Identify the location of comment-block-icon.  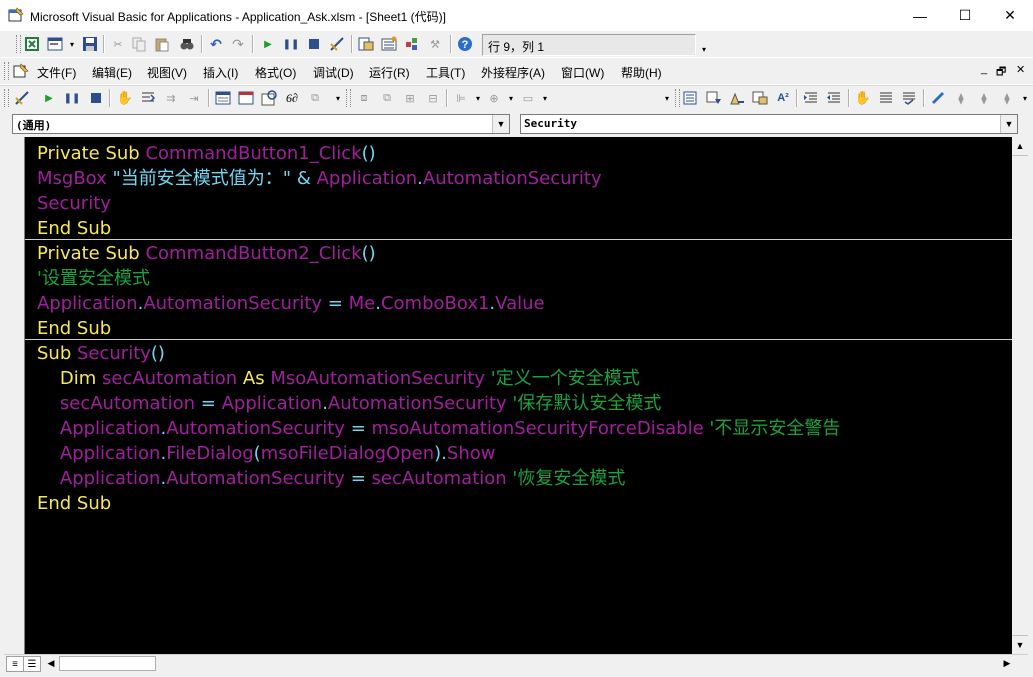
(886, 98).